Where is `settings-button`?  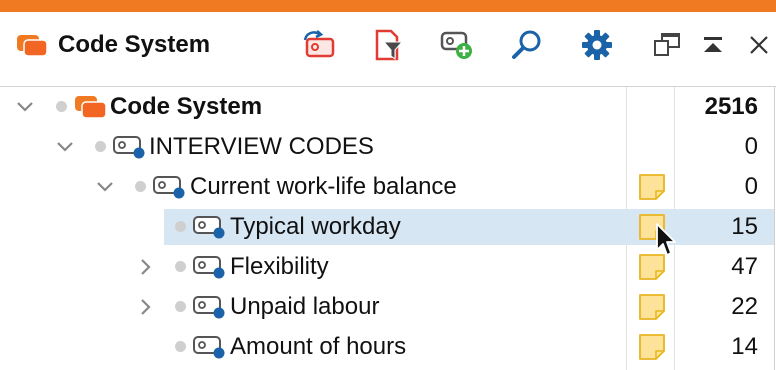
settings-button is located at coordinates (597, 45).